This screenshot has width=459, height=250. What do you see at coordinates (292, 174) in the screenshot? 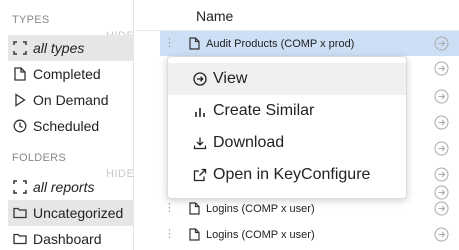
I see `menu-item-label: Open in KeyConfigure` at bounding box center [292, 174].